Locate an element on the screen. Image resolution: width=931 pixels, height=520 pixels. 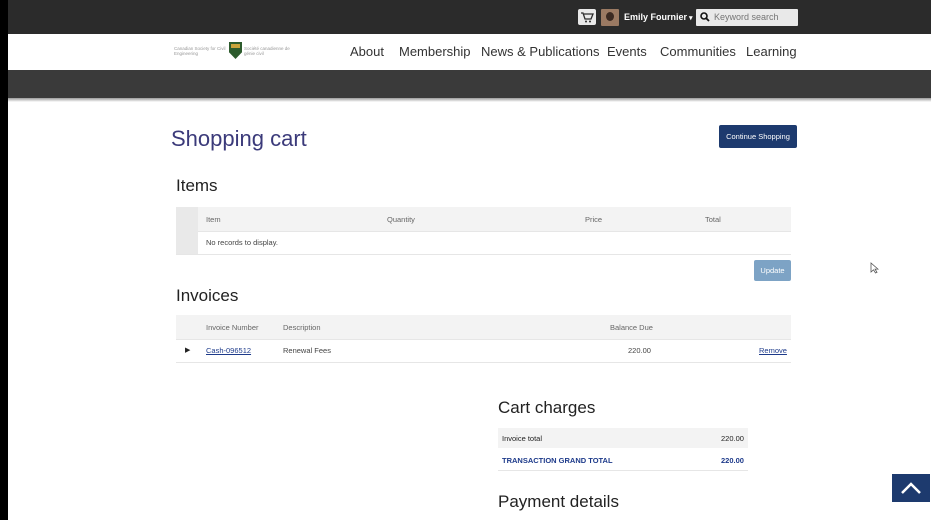
user-menu: Emily Fournier ▾ is located at coordinates (658, 17).